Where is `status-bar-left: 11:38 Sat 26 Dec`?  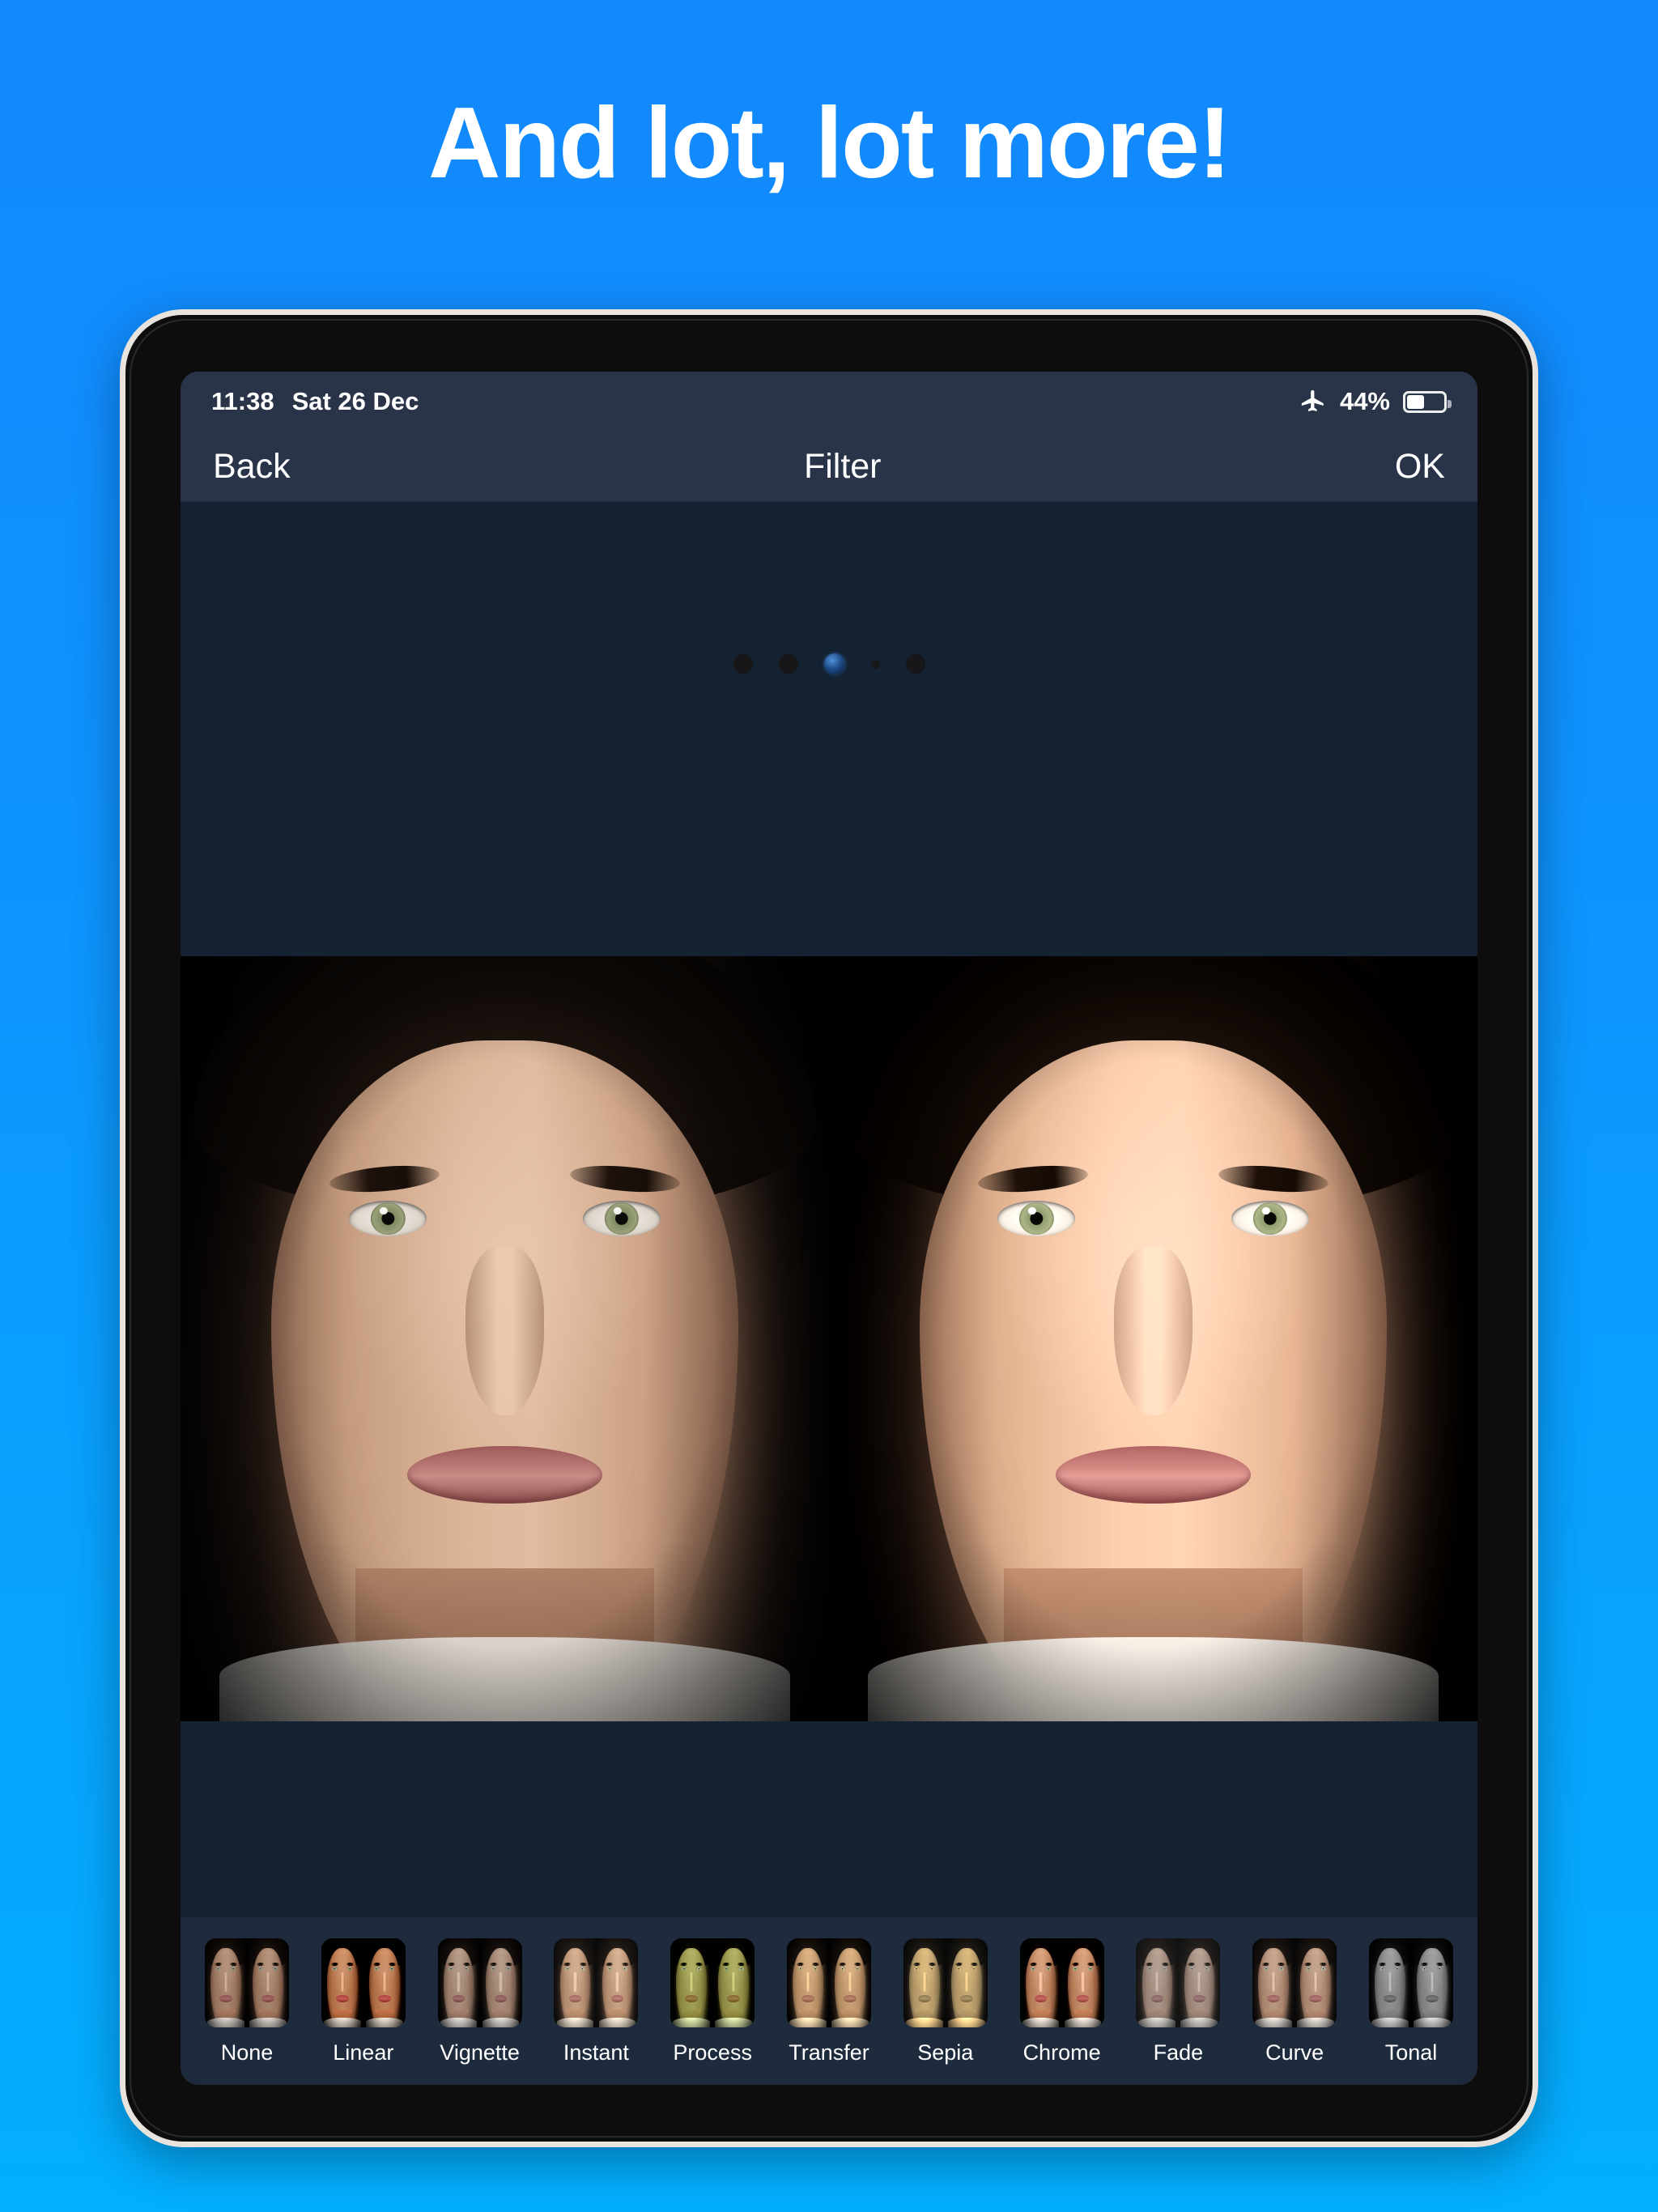 status-bar-left: 11:38 Sat 26 Dec is located at coordinates (315, 402).